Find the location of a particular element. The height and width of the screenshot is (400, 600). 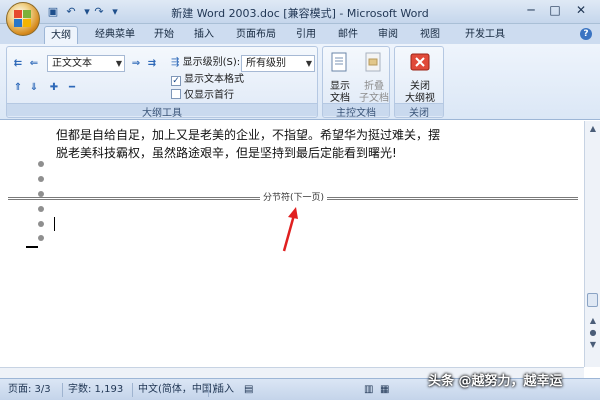

tab-classic-menu: 经典菜单 is located at coordinates (115, 35).